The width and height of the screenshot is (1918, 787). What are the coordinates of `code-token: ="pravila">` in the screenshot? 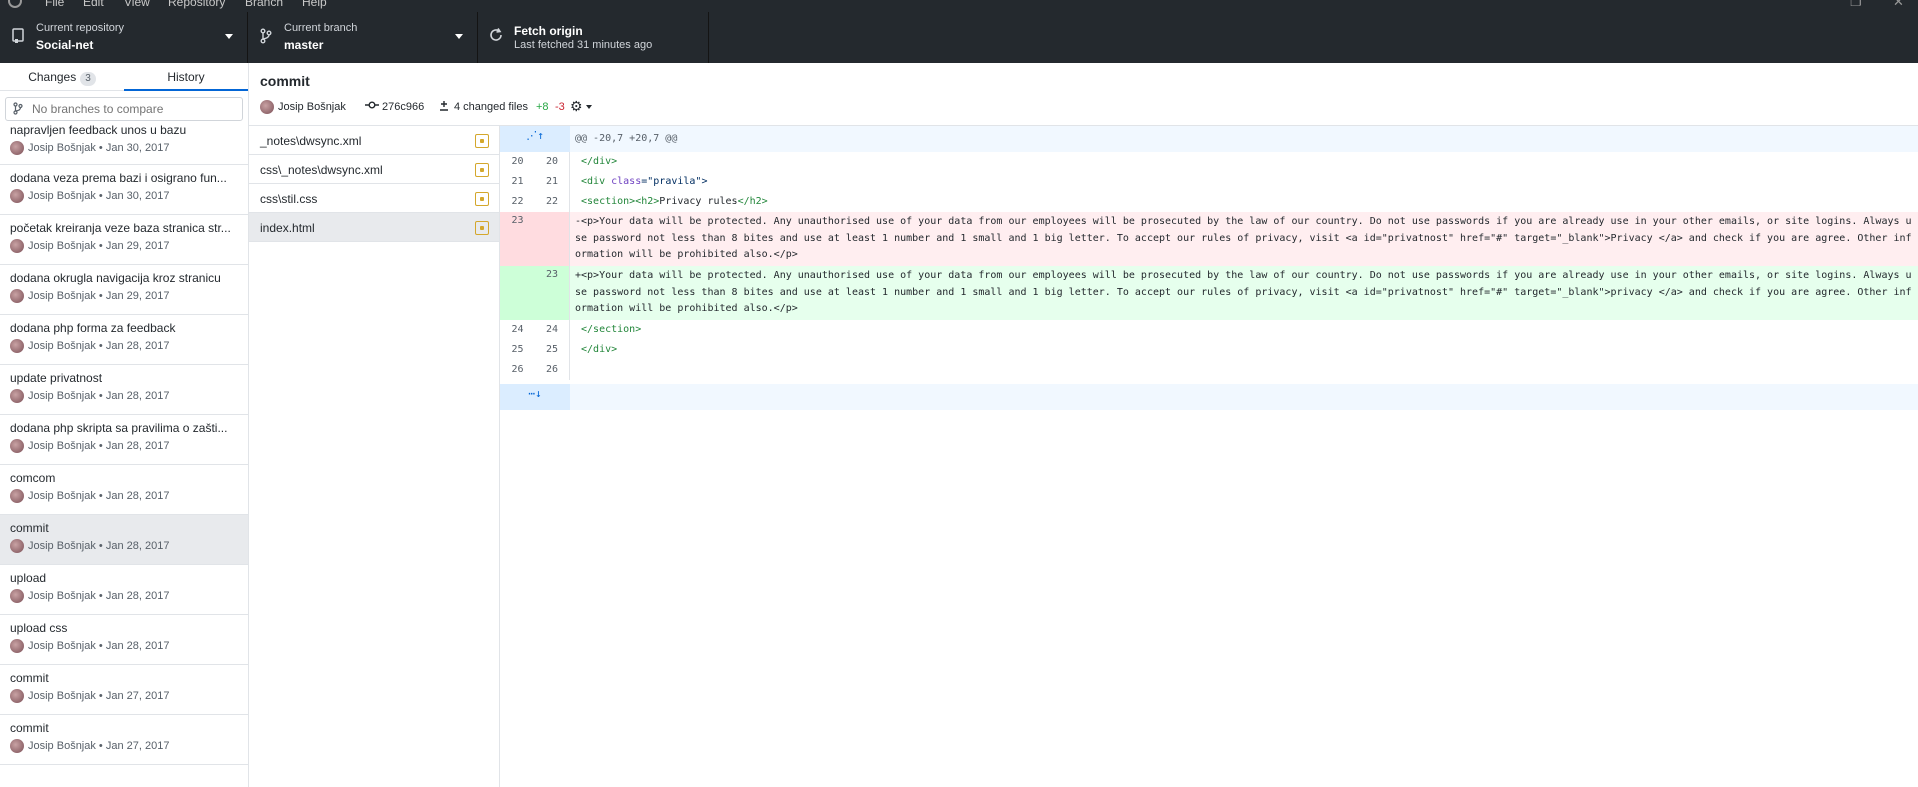 It's located at (674, 181).